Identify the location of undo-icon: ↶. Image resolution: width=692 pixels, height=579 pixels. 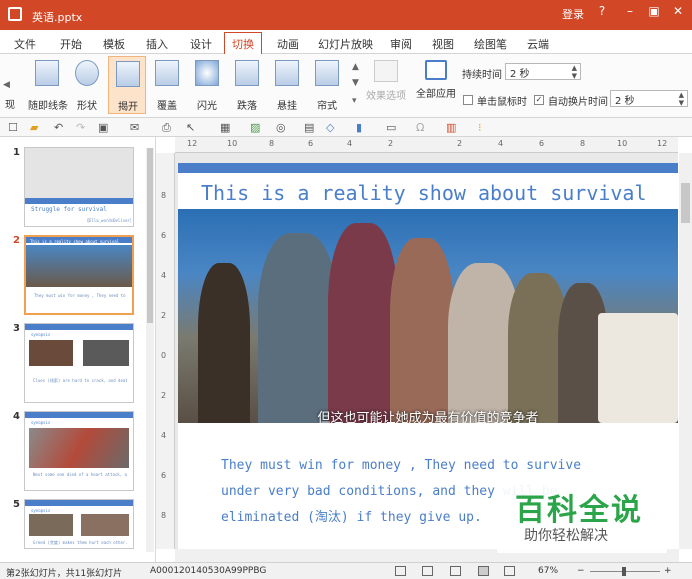
(58, 127).